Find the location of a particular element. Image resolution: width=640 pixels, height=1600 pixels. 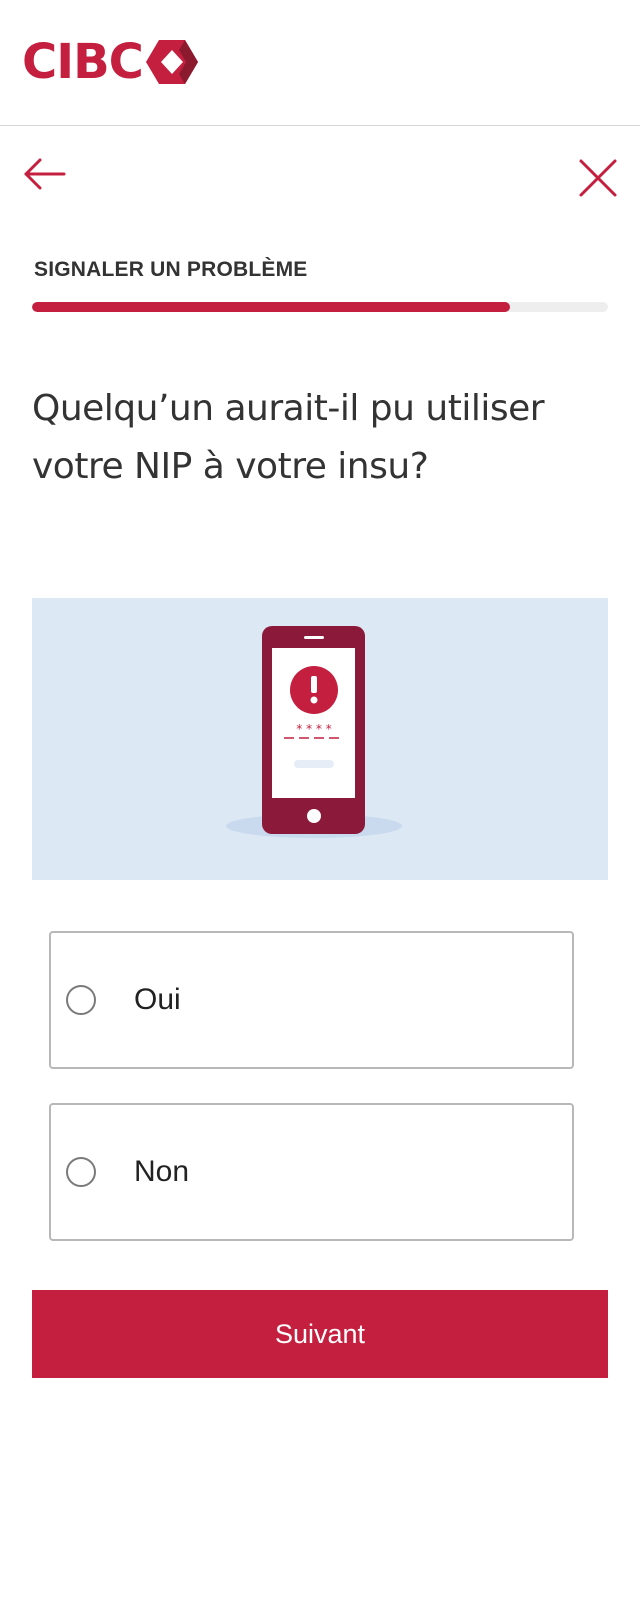

logo-text: CIBC is located at coordinates (83, 62).